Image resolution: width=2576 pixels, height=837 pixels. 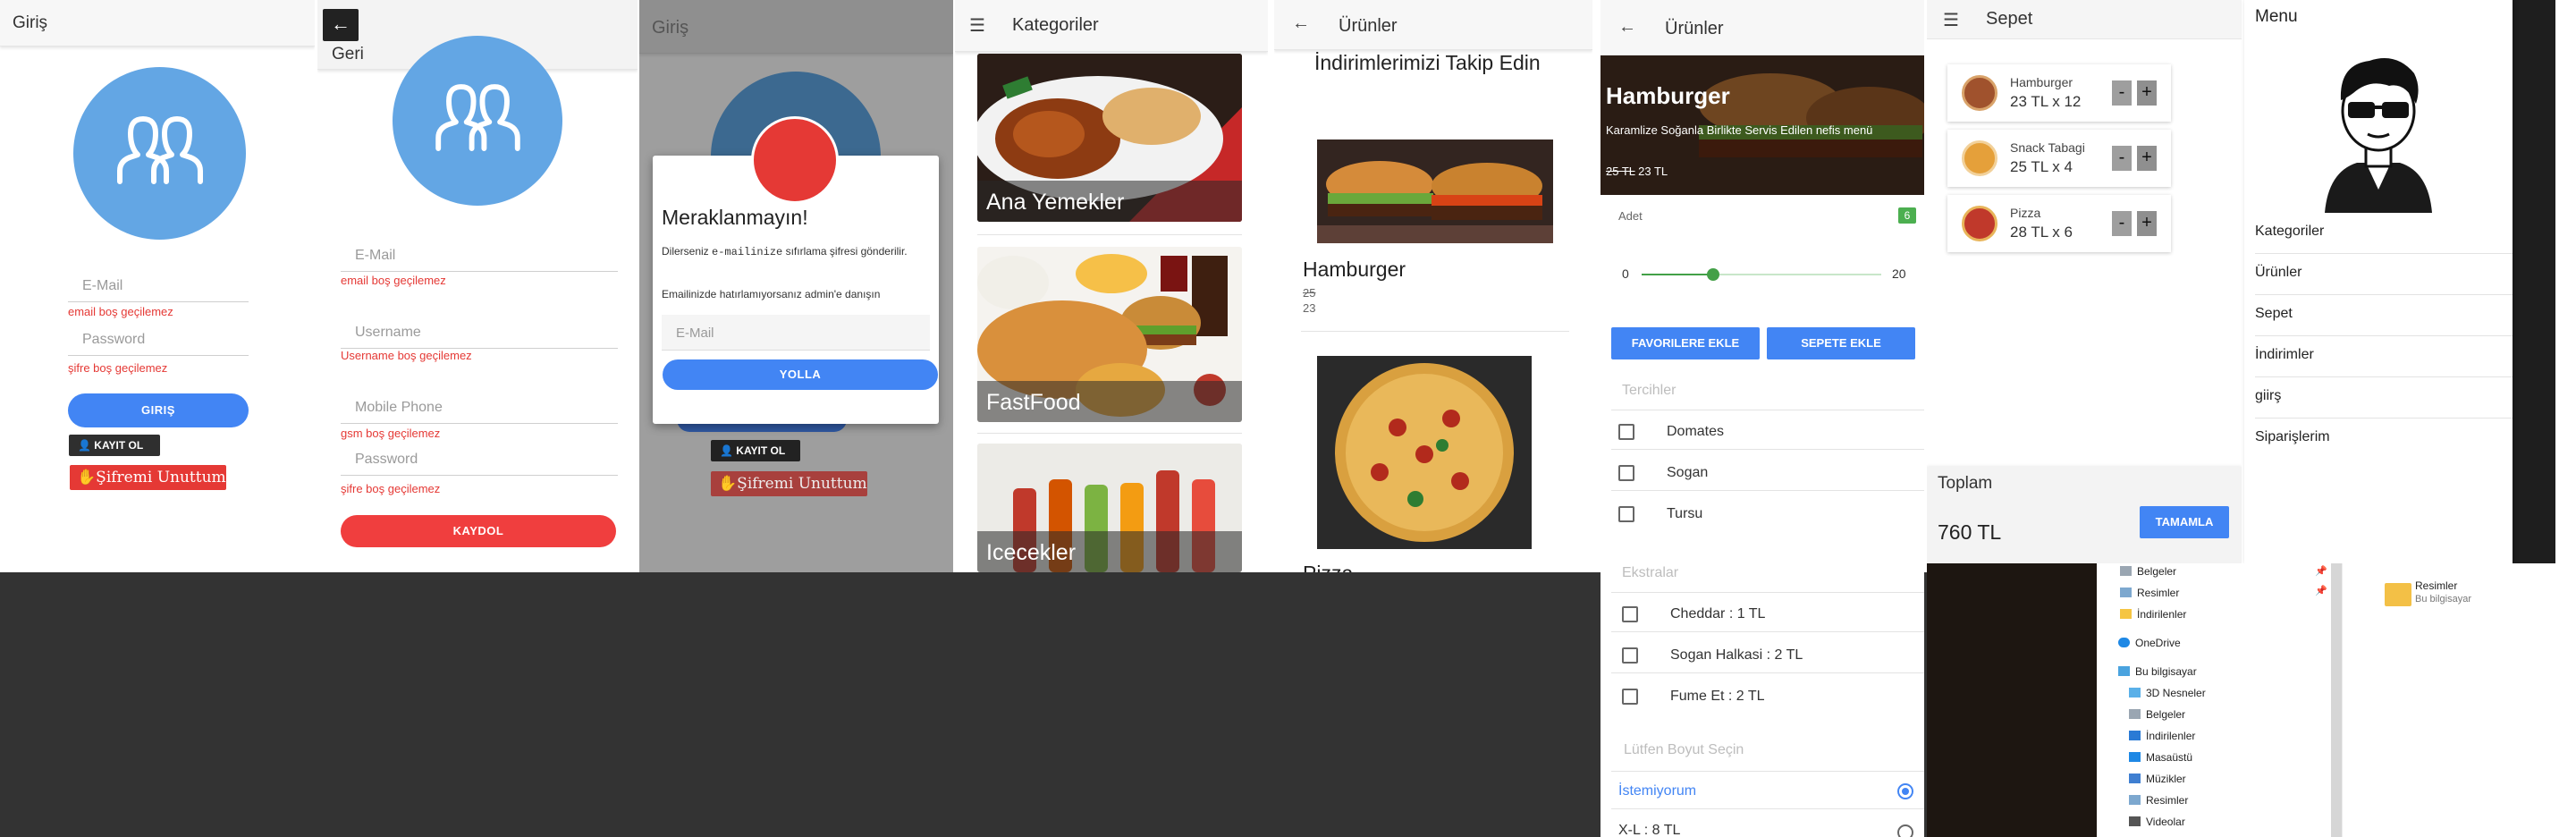 I want to click on menu-item-categories: Kategoriler, so click(x=2289, y=232).